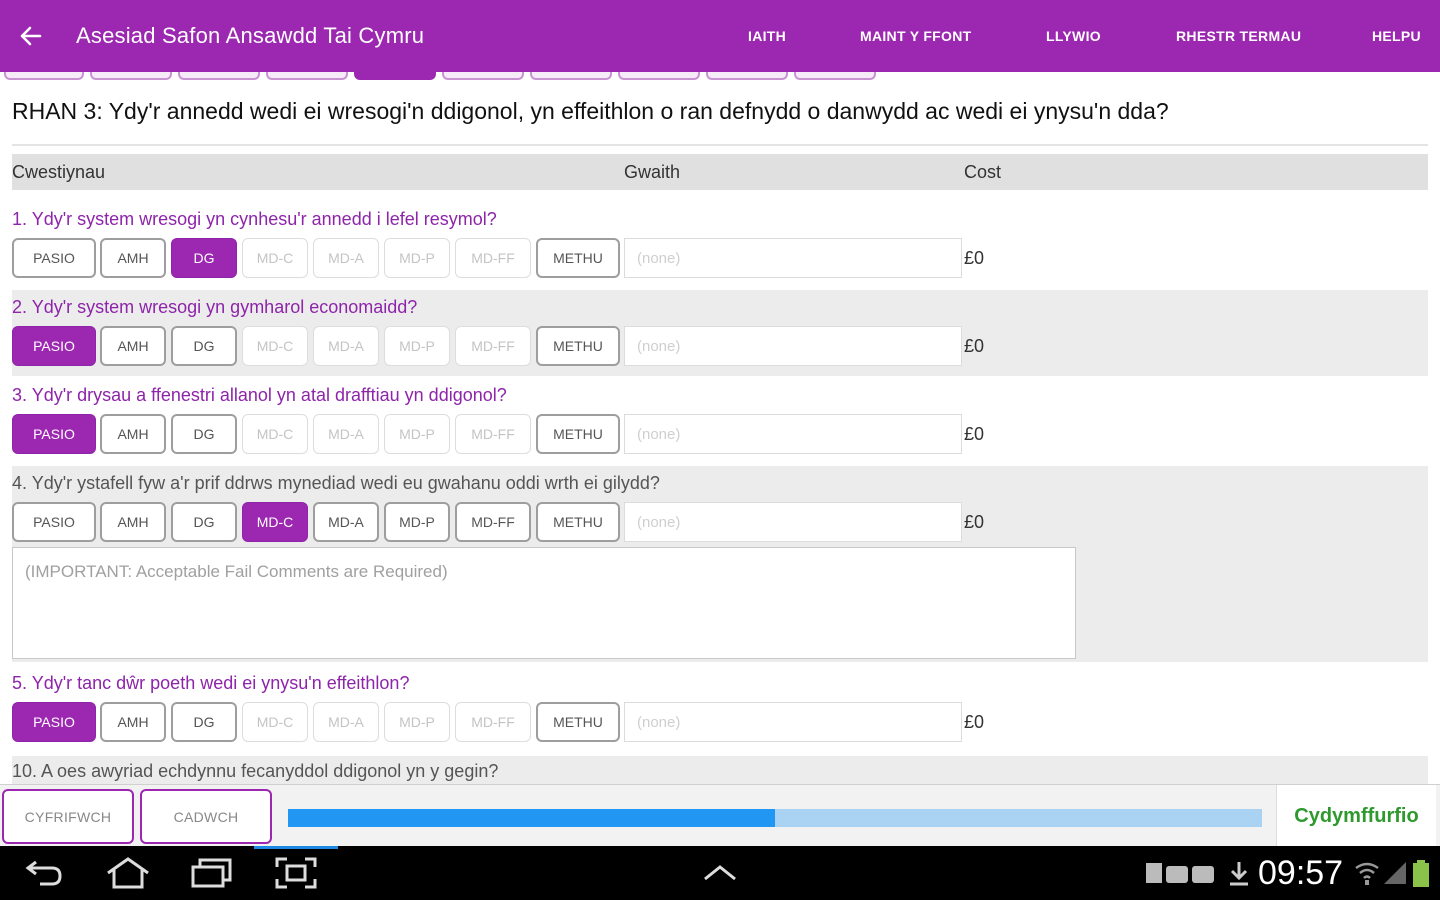 The image size is (1440, 900). What do you see at coordinates (296, 873) in the screenshot?
I see `screenshot-icon` at bounding box center [296, 873].